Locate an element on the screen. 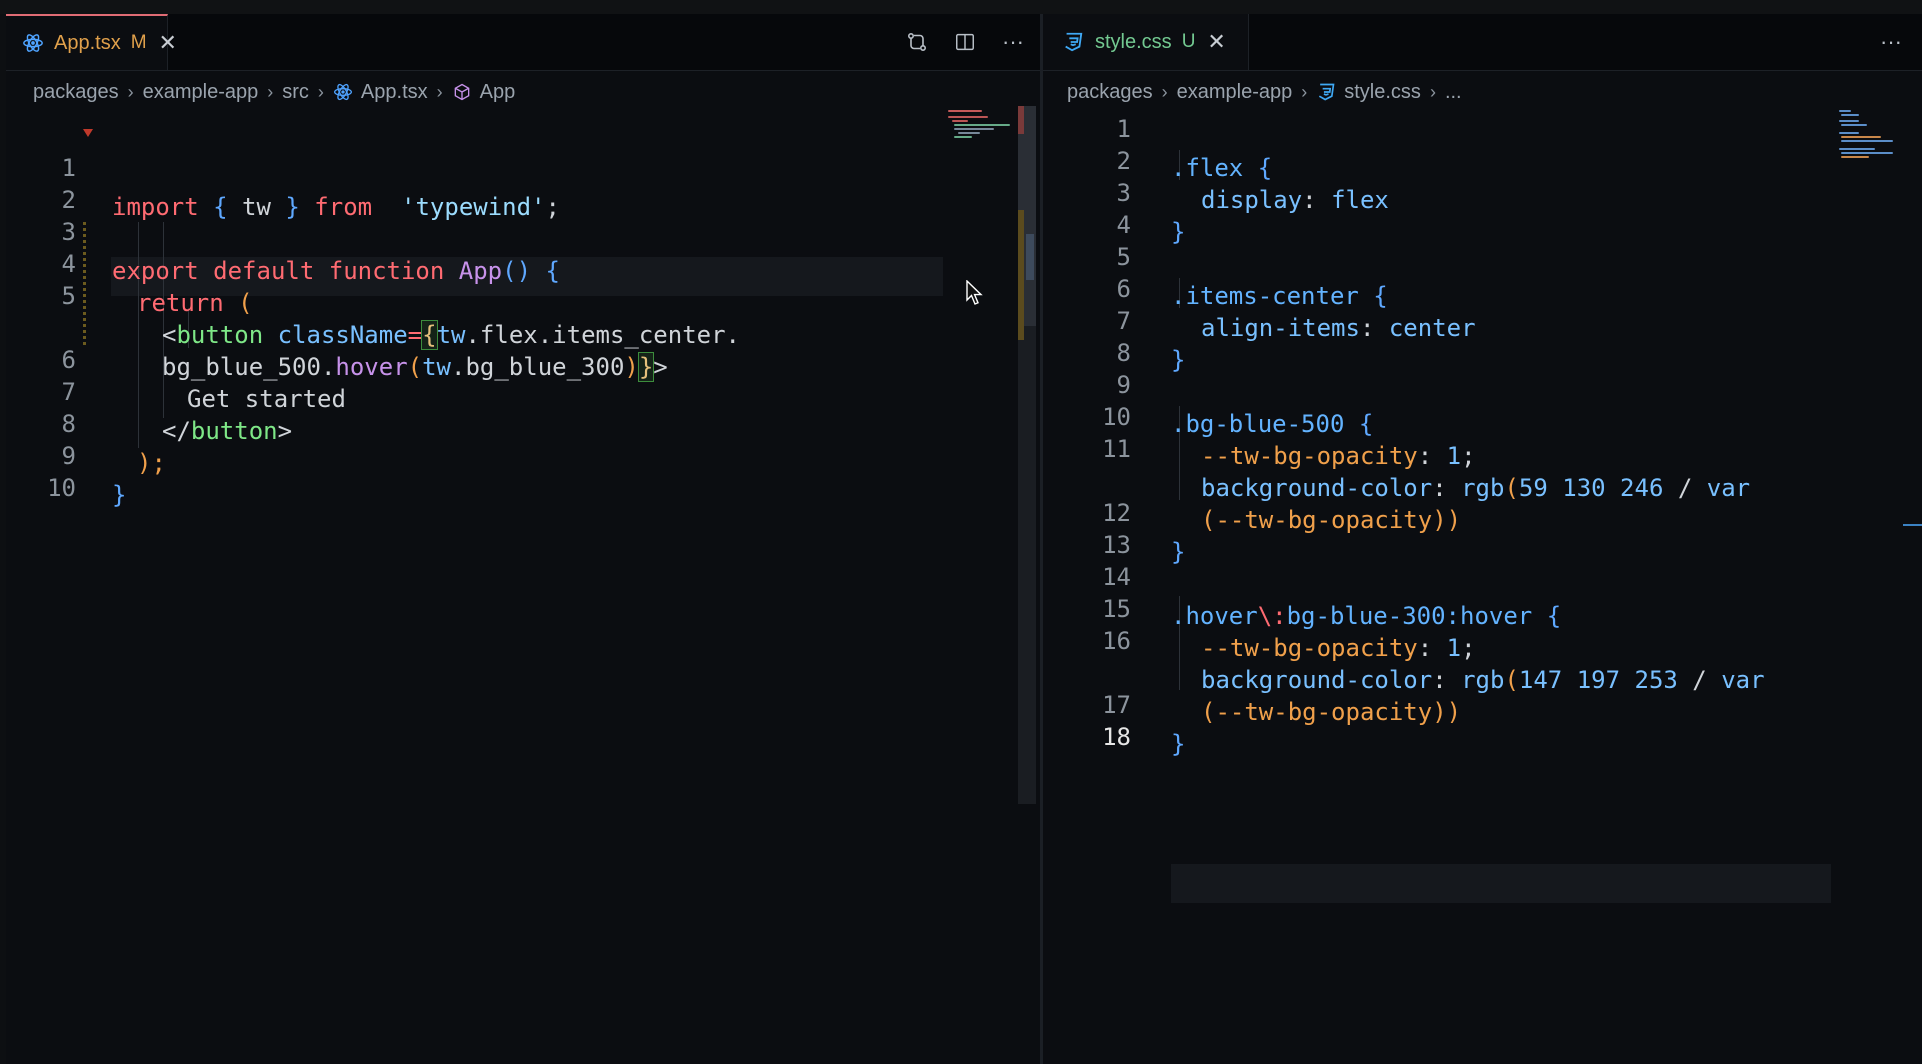  tab-app-tsx: App.tsx M ✕ is located at coordinates (91, 42).